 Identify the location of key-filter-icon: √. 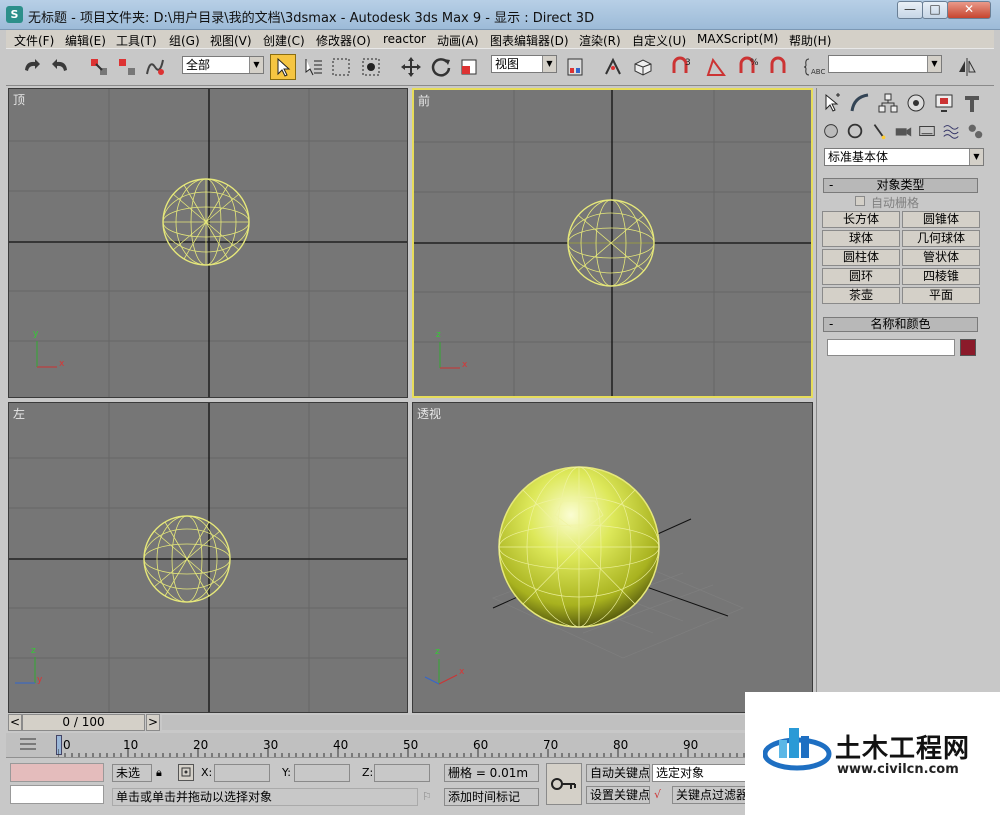
(662, 796).